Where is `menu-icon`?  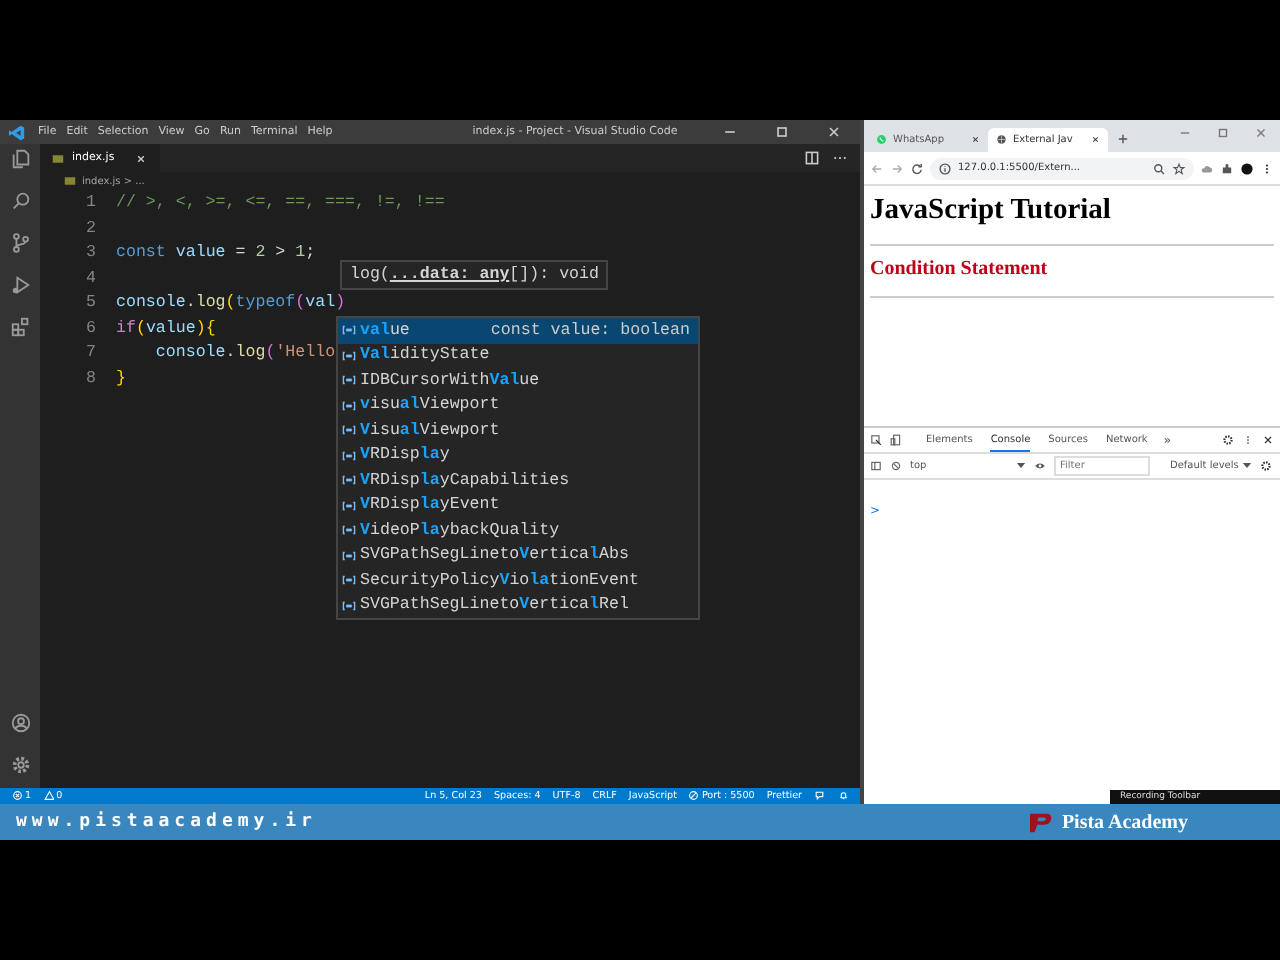 menu-icon is located at coordinates (1267, 168).